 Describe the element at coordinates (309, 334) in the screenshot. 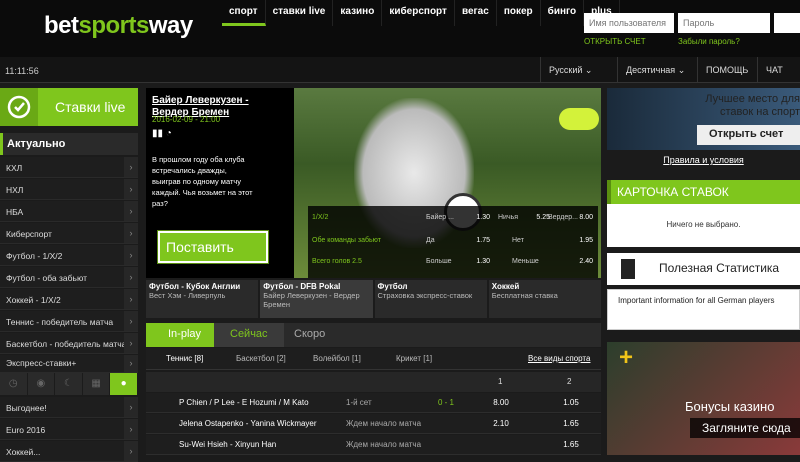

I see `tab-soon: Скоро` at that location.